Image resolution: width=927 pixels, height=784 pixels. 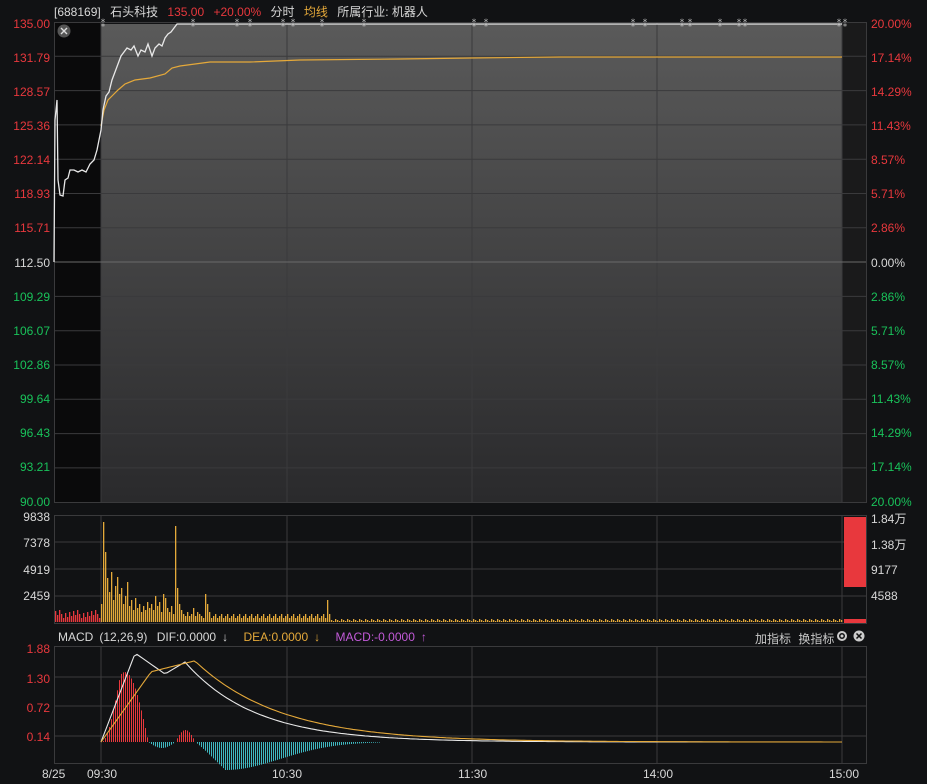 What do you see at coordinates (842, 636) in the screenshot?
I see `gear-icon` at bounding box center [842, 636].